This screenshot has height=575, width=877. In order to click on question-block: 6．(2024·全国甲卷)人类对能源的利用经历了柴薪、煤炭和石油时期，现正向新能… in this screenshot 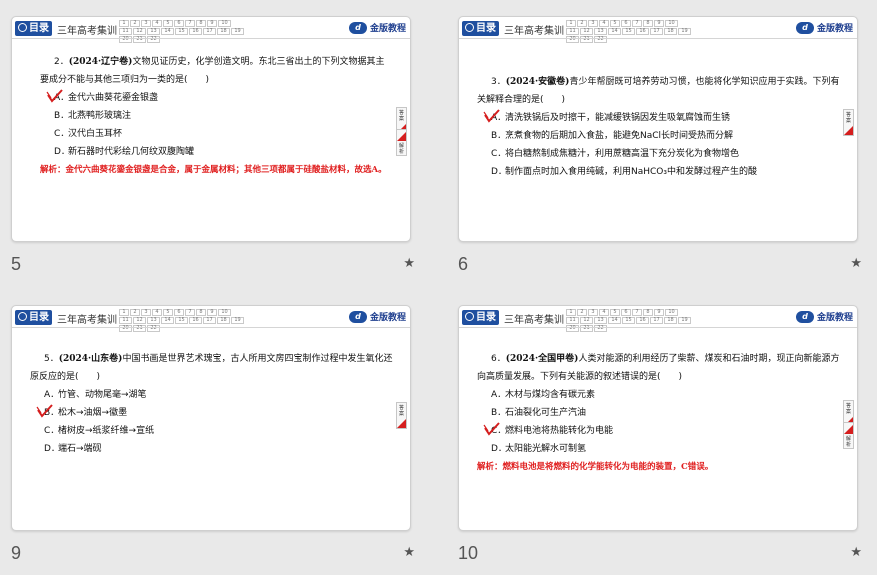, I will do `click(660, 413)`.